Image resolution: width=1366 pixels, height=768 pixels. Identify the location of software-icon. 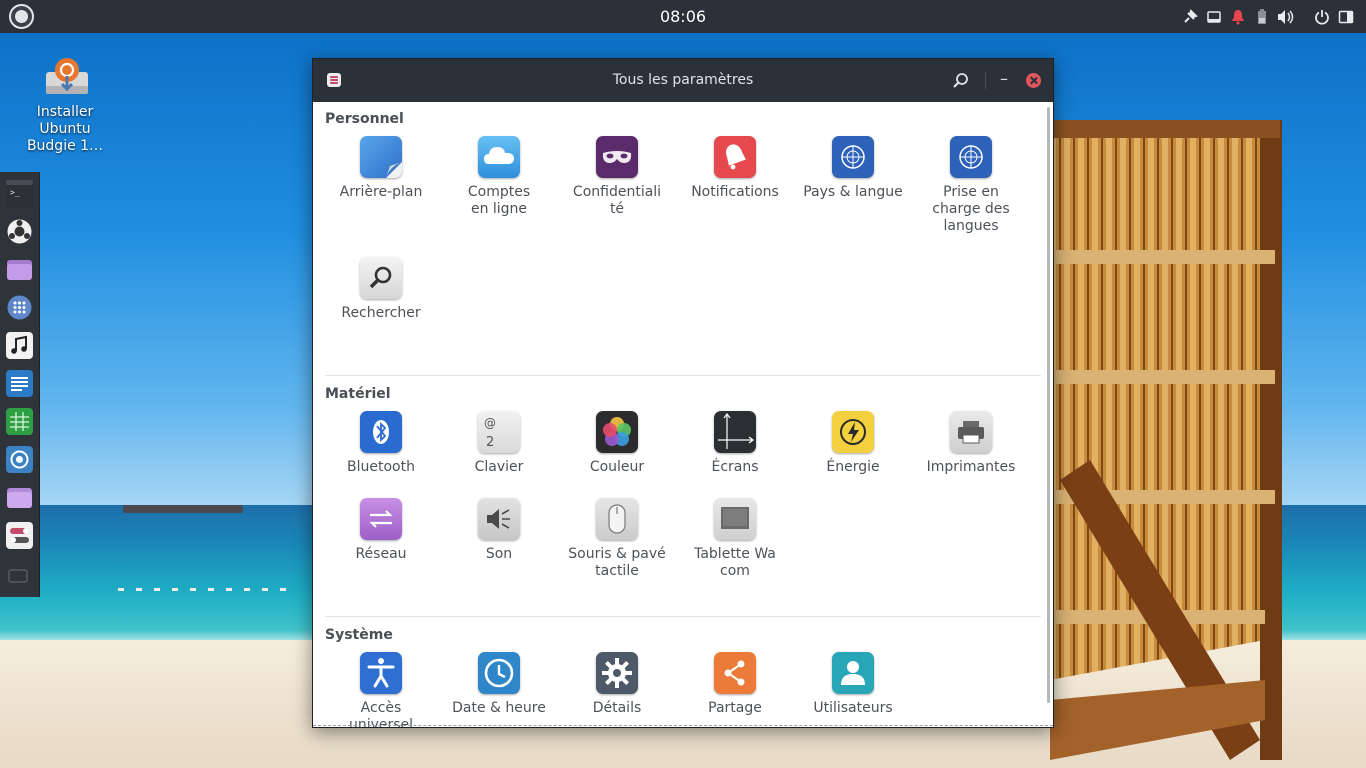
(19, 231).